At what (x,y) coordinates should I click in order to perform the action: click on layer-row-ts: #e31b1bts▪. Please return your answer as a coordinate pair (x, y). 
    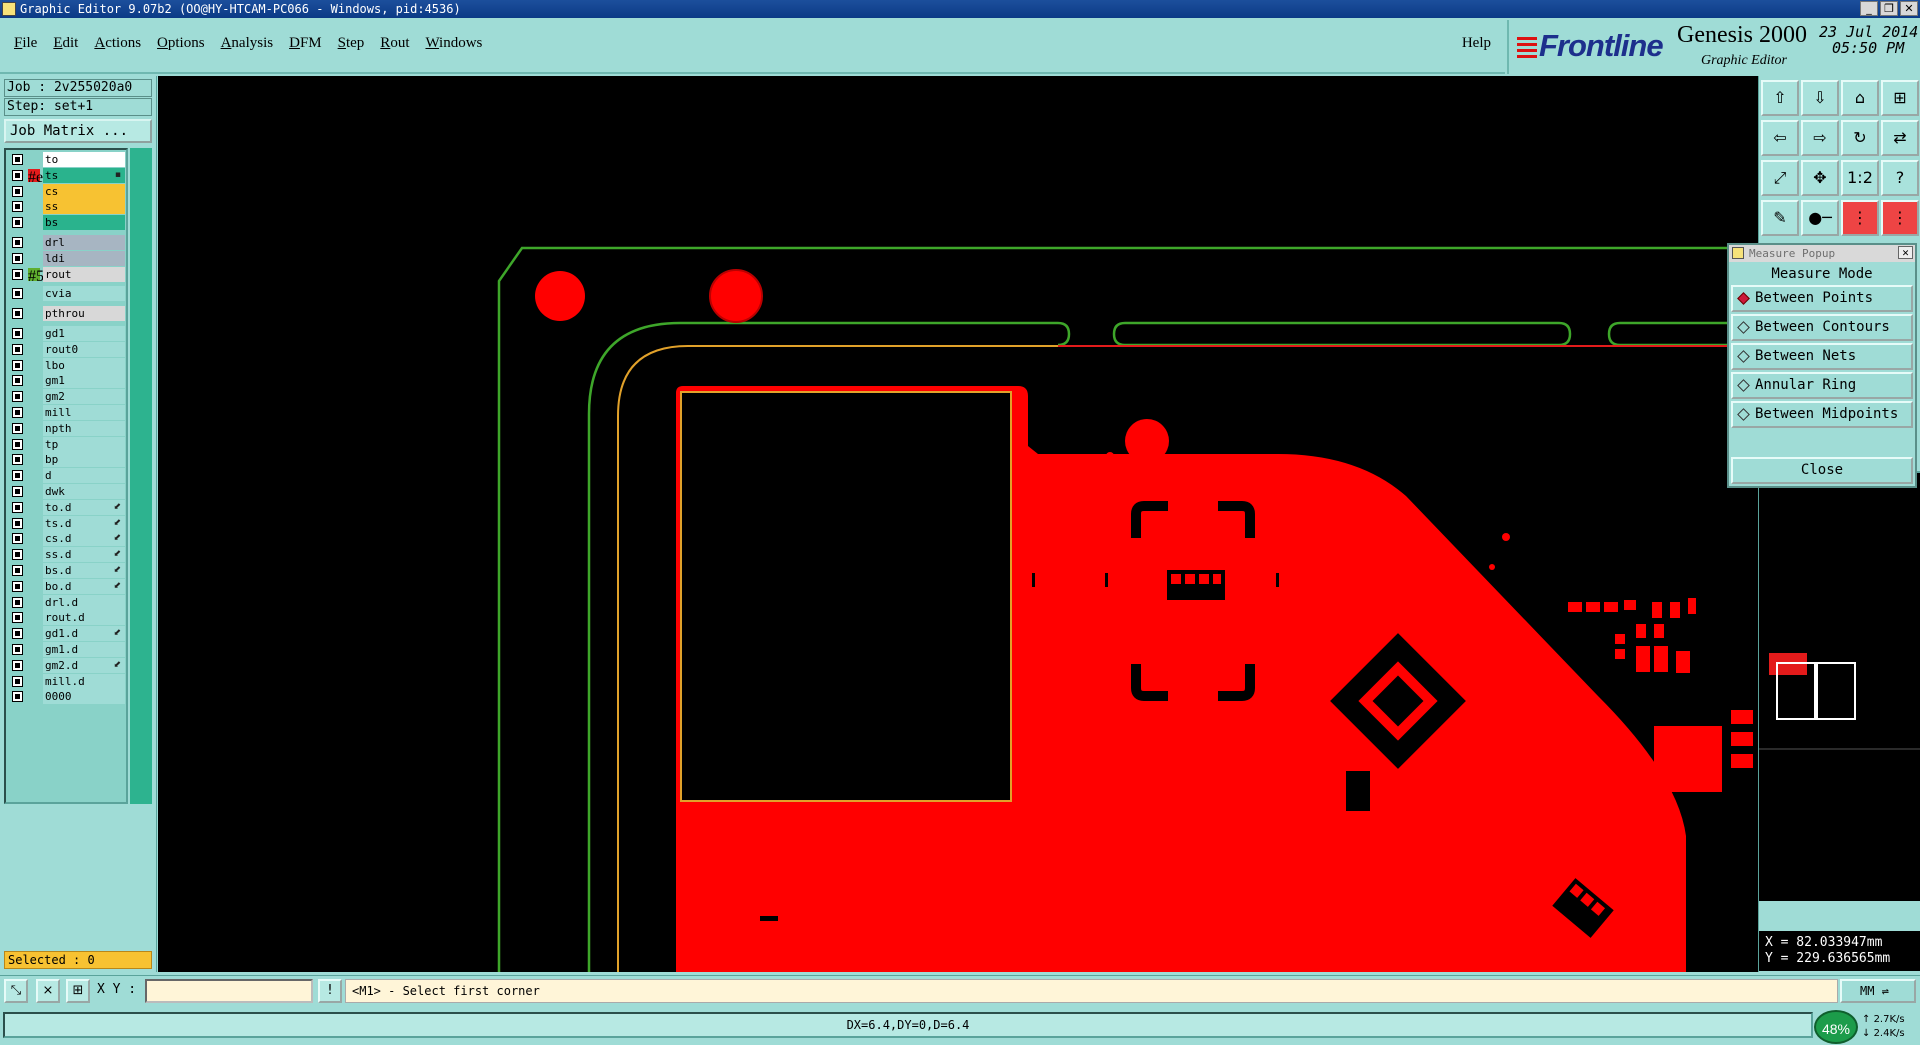
    Looking at the image, I should click on (68, 176).